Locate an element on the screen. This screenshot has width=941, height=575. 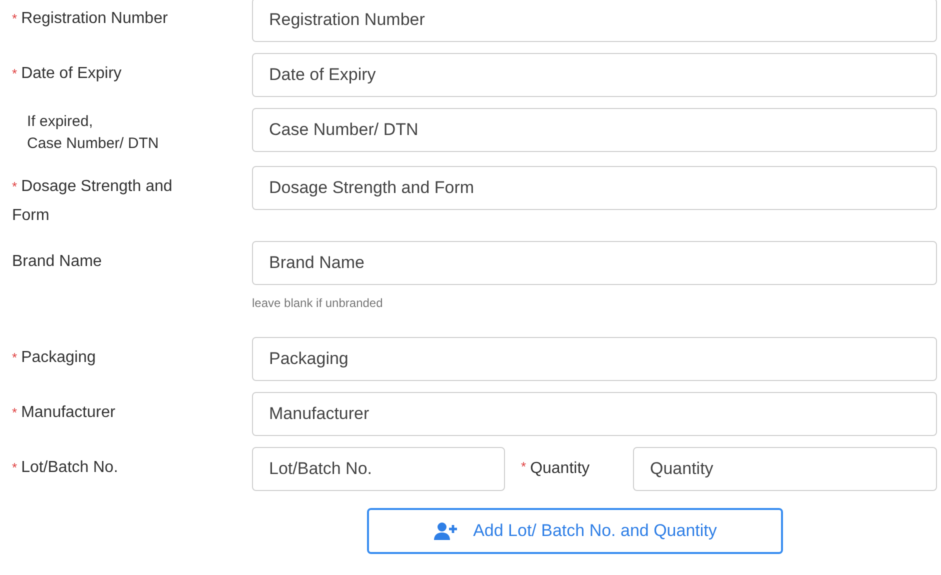
input-field: Case Number/ DTN is located at coordinates (594, 130).